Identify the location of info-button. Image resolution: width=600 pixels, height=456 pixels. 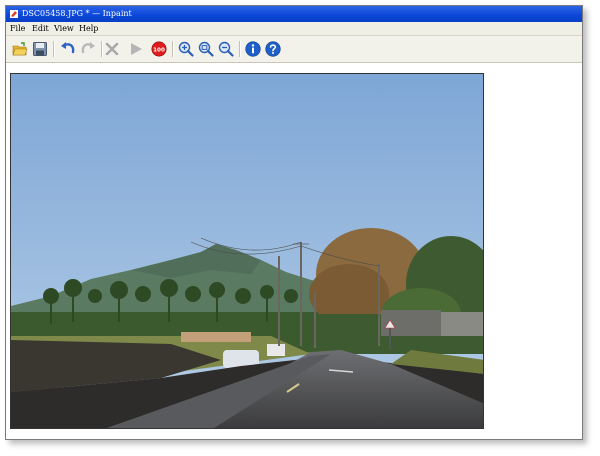
(253, 49).